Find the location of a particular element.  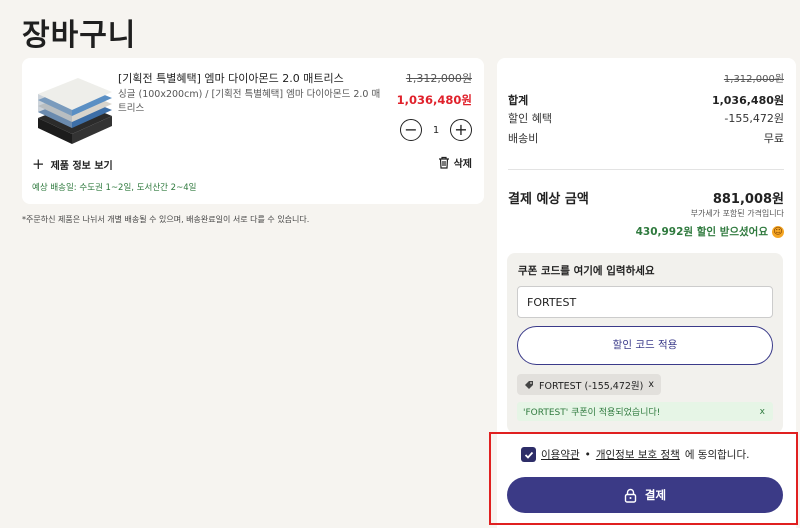

summary-row-shipping: 배송비 무료 is located at coordinates (646, 138).